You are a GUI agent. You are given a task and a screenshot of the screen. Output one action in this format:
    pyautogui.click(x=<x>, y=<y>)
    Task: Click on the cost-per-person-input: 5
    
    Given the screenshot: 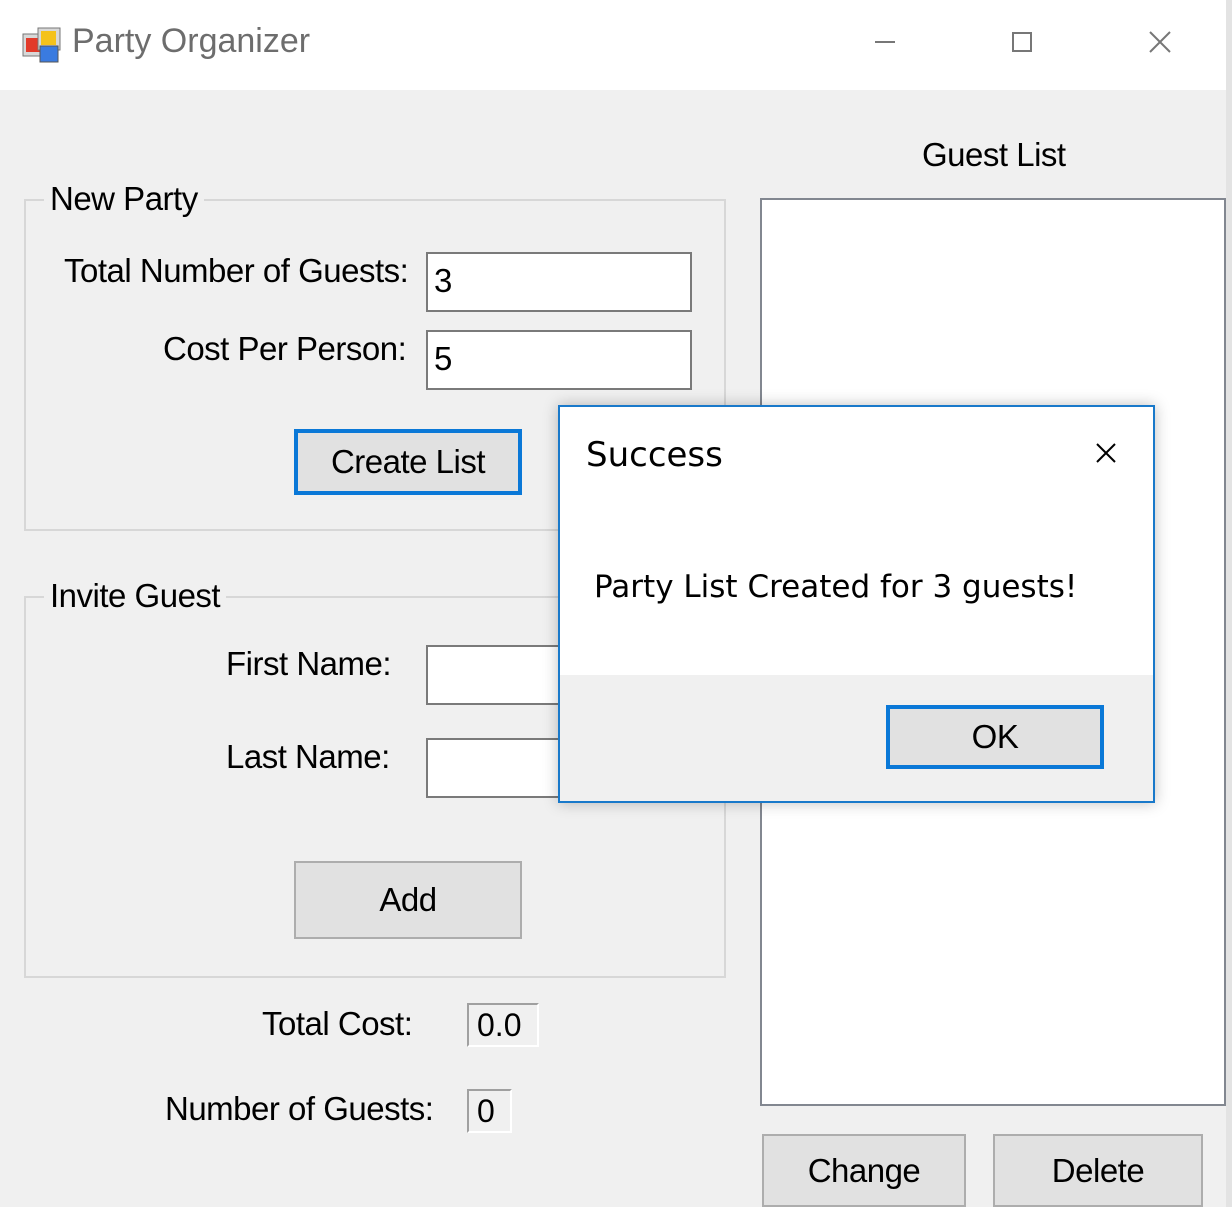 What is the action you would take?
    pyautogui.click(x=559, y=360)
    